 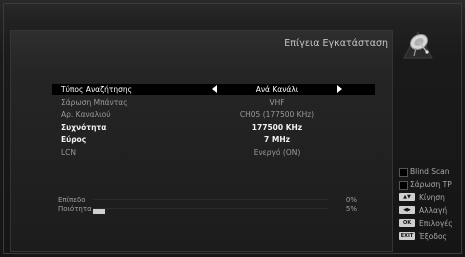 What do you see at coordinates (75, 209) in the screenshot?
I see `signal-quality-label: Ποιότητα` at bounding box center [75, 209].